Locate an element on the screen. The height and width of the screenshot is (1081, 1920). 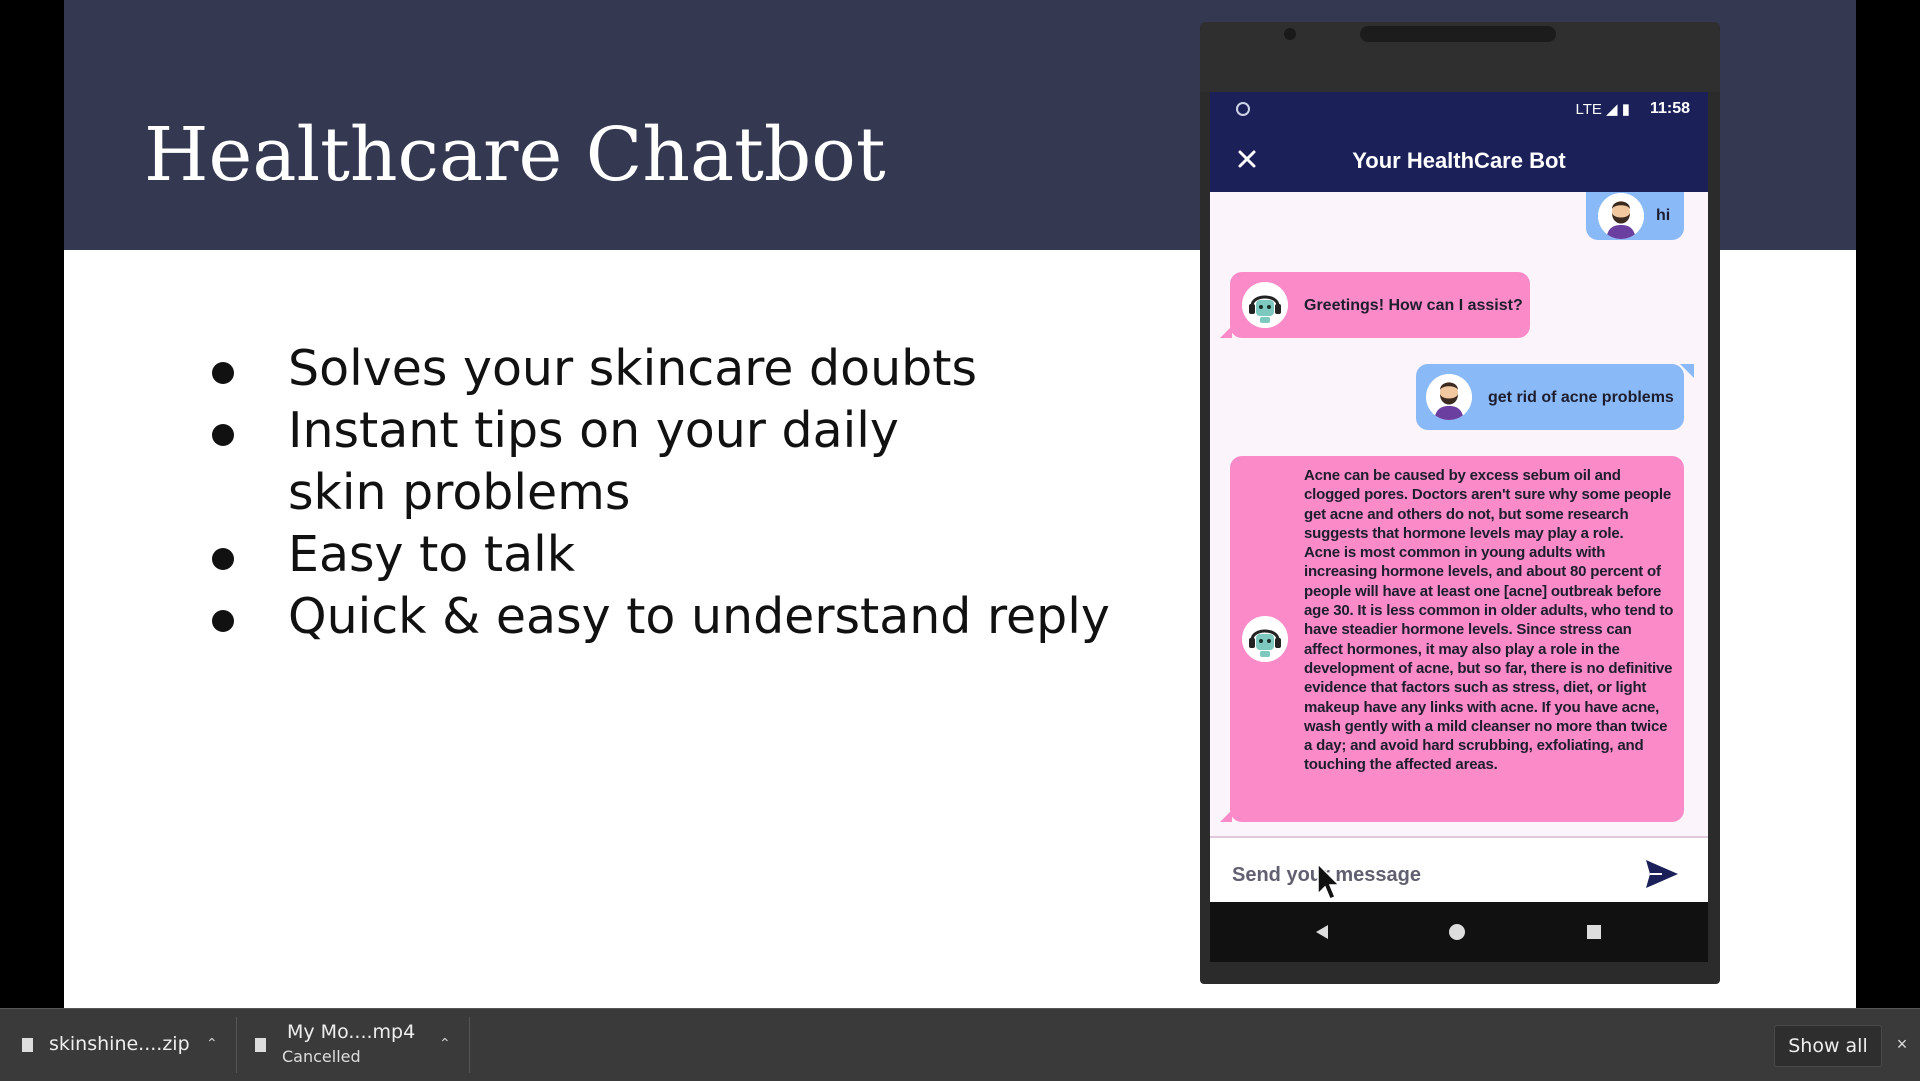
app-title: Your HealthCare Bot is located at coordinates (1459, 160).